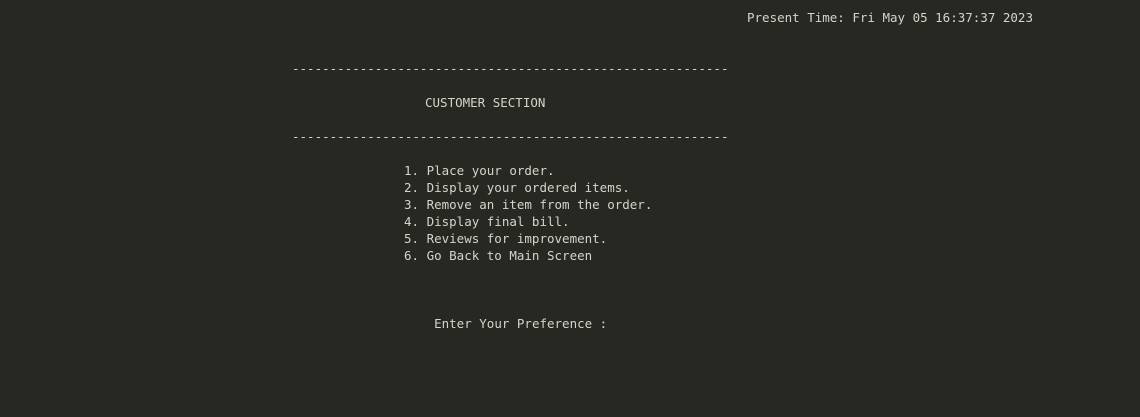  What do you see at coordinates (506, 238) in the screenshot?
I see `menu-item-reviews: 5. Reviews for improvement.` at bounding box center [506, 238].